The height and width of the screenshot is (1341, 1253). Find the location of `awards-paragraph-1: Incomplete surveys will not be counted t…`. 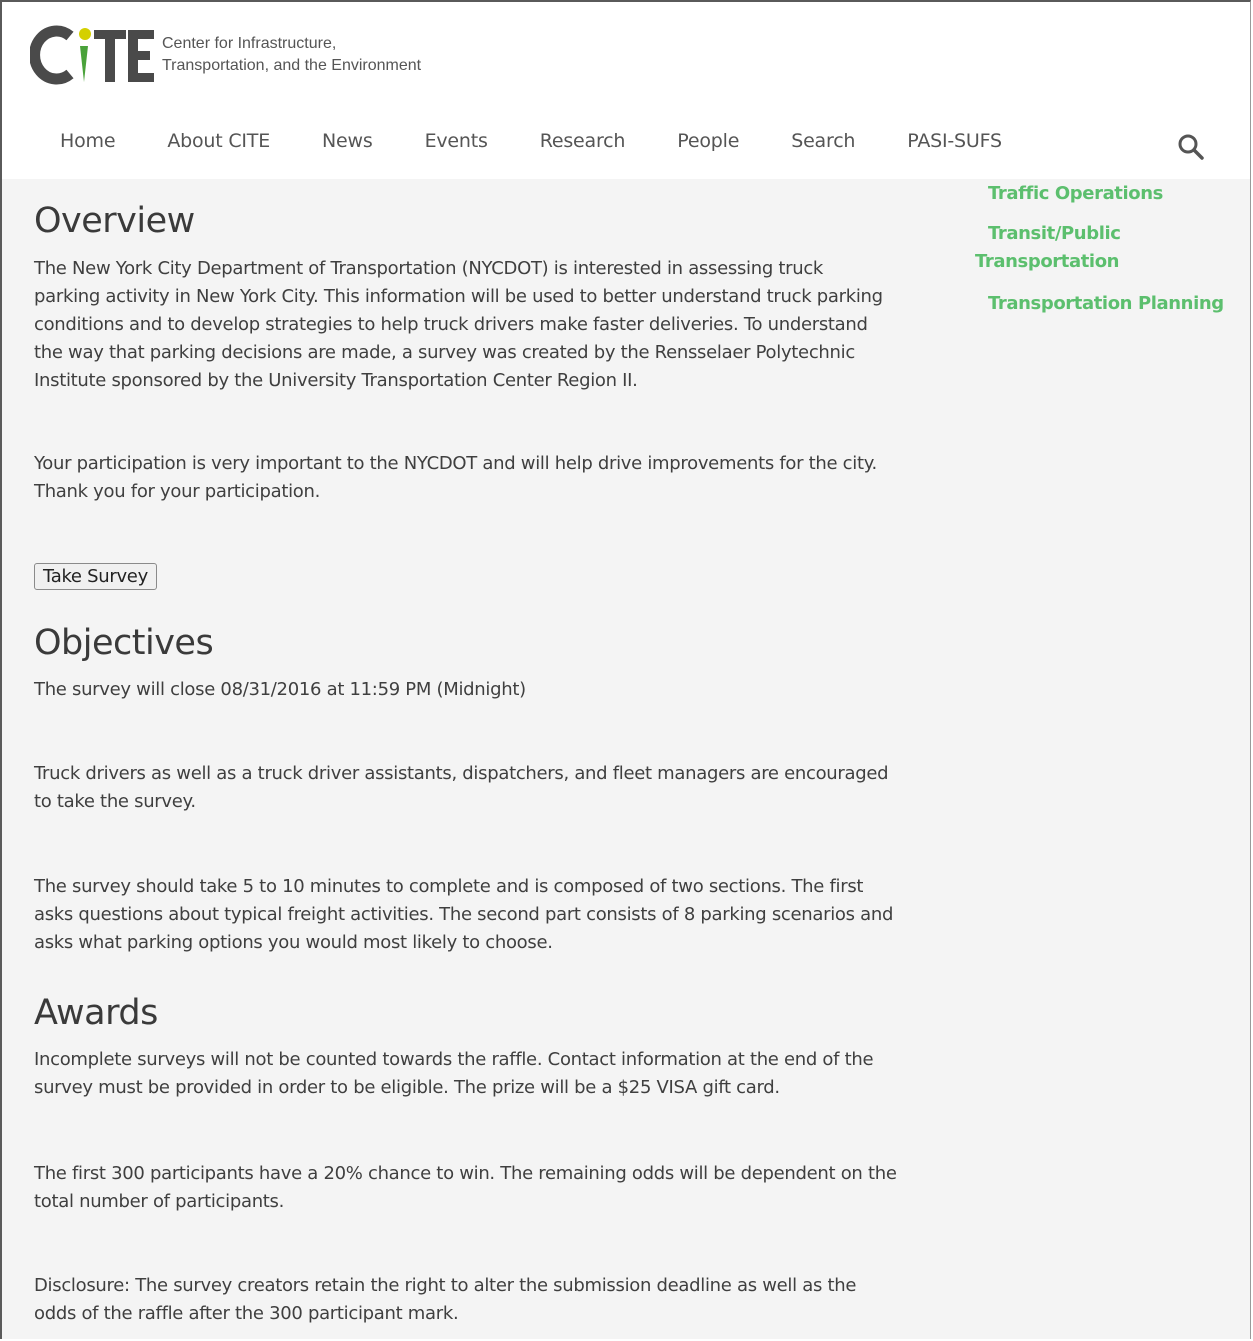

awards-paragraph-1: Incomplete surveys will not be counted t… is located at coordinates (454, 1074).